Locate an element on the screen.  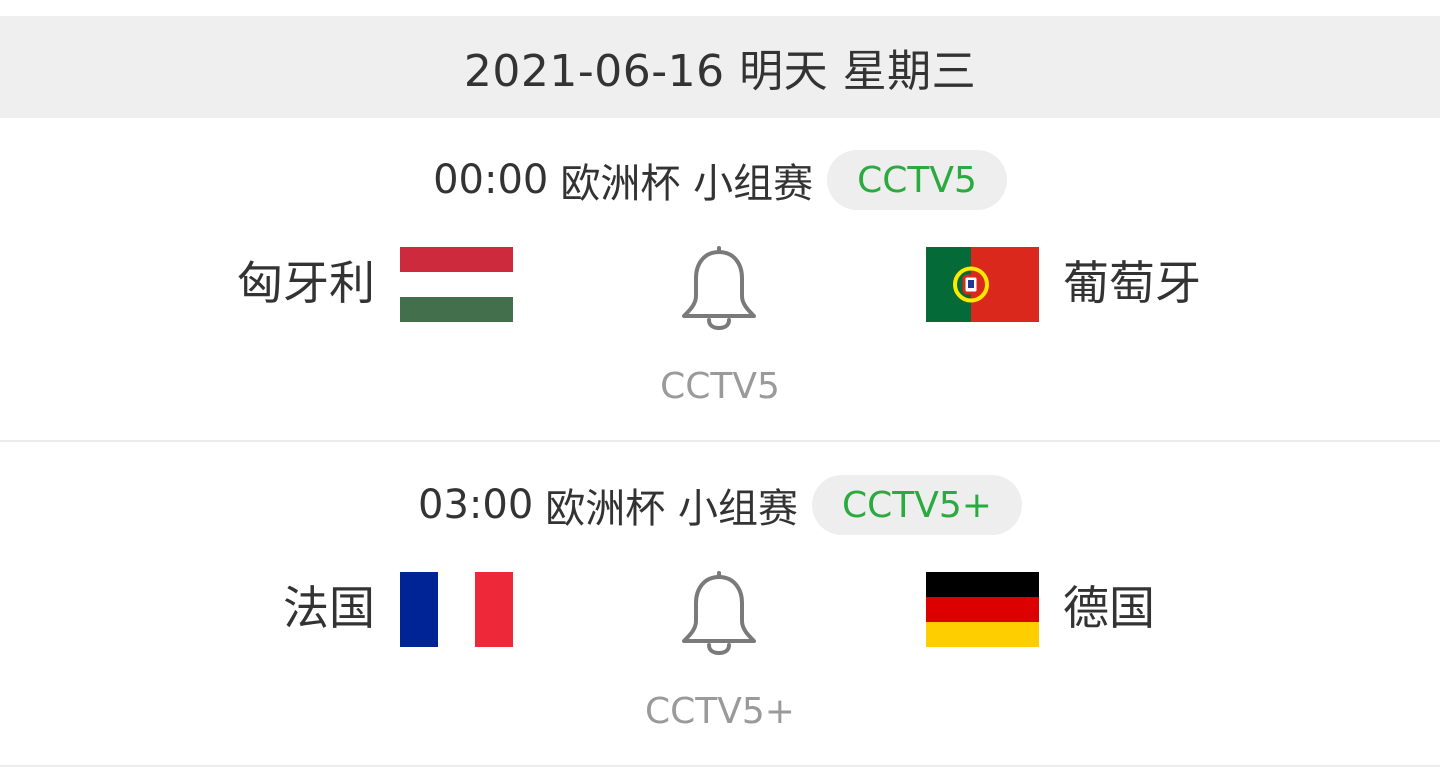
france-flag is located at coordinates (456, 609).